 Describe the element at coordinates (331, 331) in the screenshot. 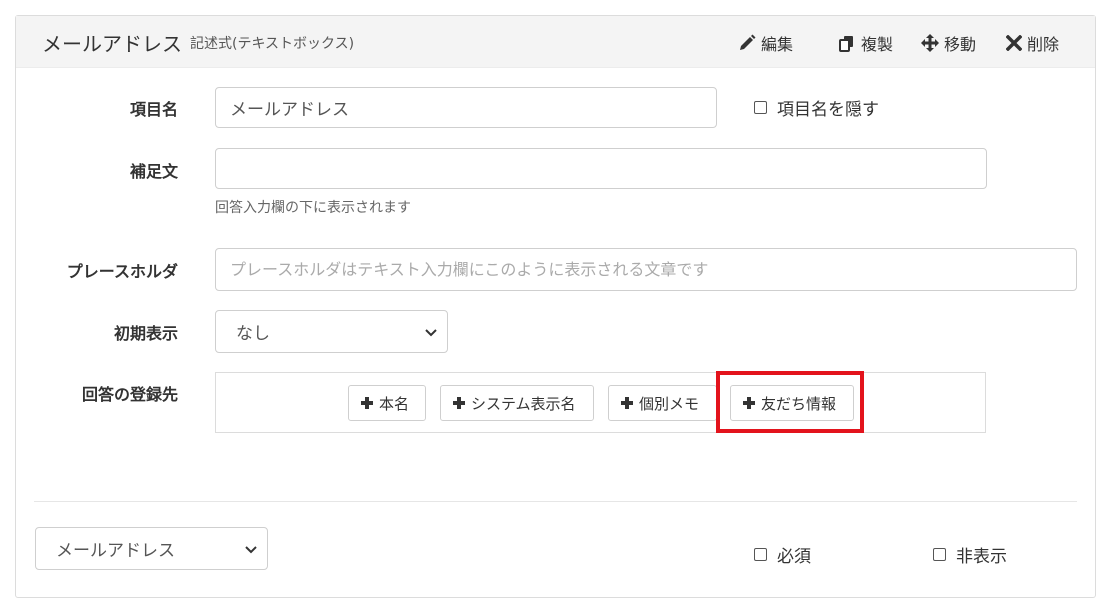

I see `initial-display-select: なし` at that location.